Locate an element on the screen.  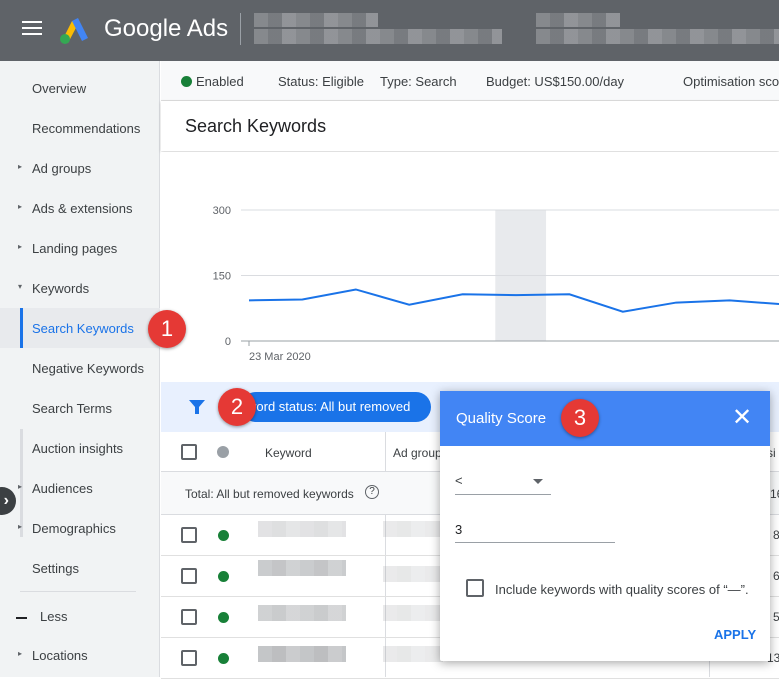
operator-select: < is located at coordinates (503, 483).